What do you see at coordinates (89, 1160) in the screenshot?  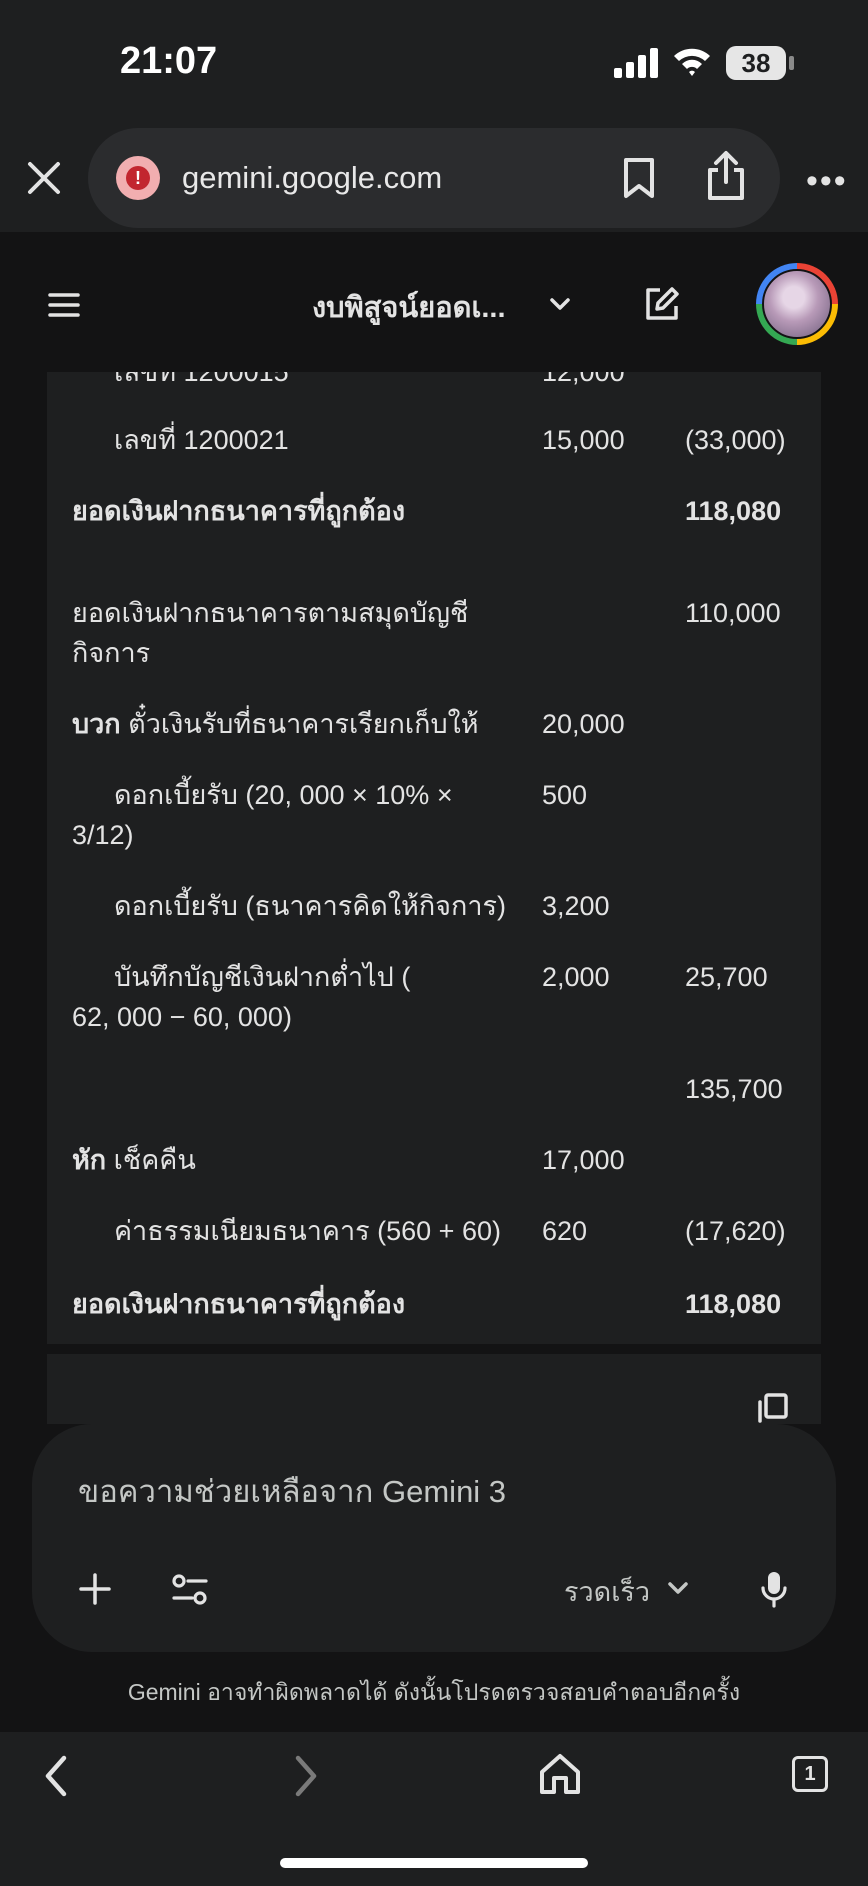 I see `row-prefix: หัก` at bounding box center [89, 1160].